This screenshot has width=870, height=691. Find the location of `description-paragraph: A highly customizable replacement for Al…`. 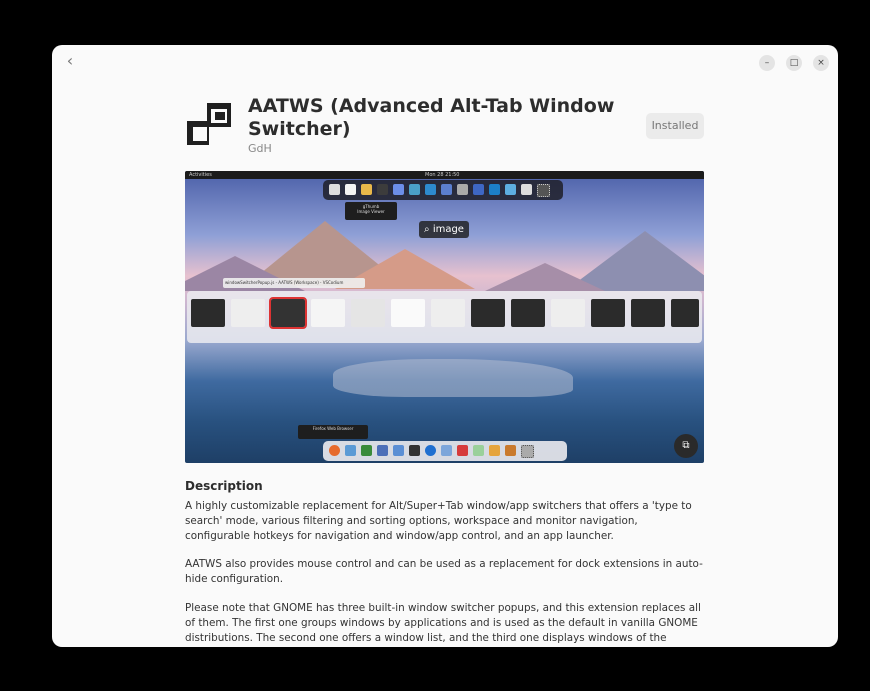

description-paragraph: A highly customizable replacement for Al… is located at coordinates (438, 521).